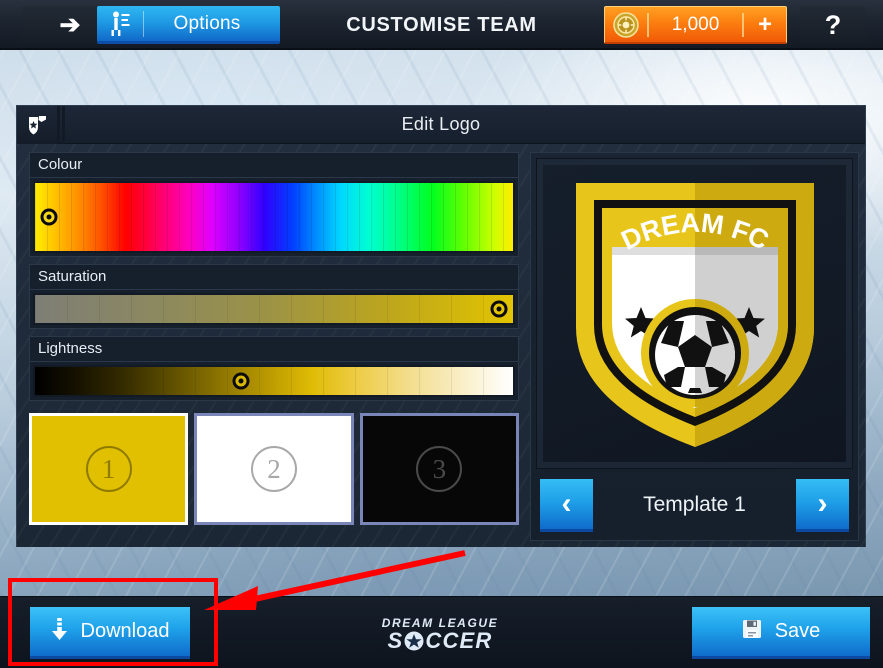 The image size is (883, 668). Describe the element at coordinates (125, 631) in the screenshot. I see `download-label: Download` at that location.